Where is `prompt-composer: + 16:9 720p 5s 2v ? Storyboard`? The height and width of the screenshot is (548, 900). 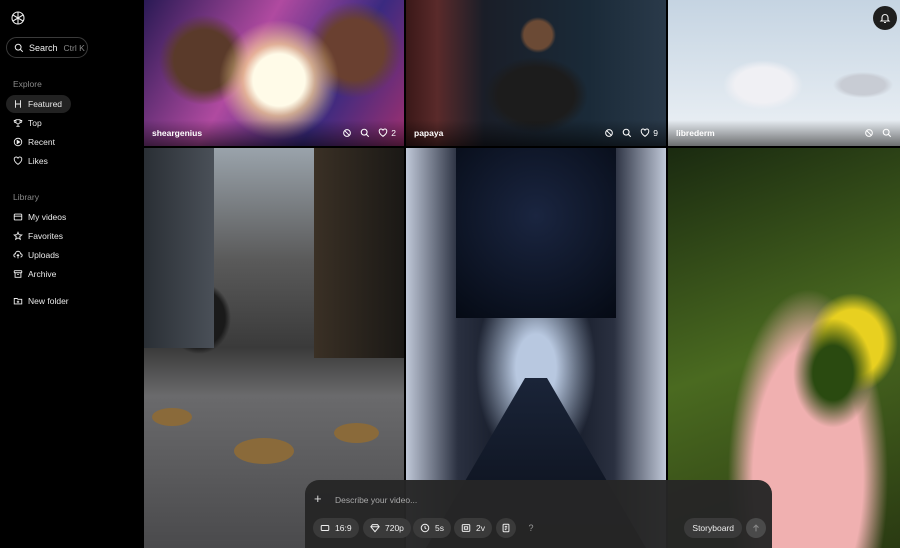
prompt-composer: + 16:9 720p 5s 2v ? Storyboard is located at coordinates (538, 514).